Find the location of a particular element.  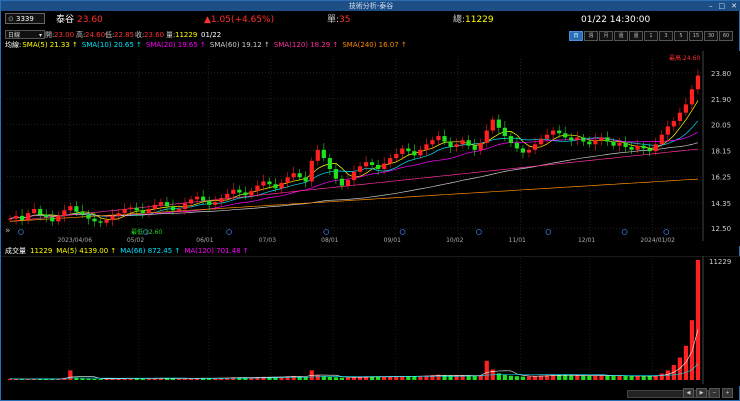

vol-legend-item-0: MA(5) 4139.00 ↑ is located at coordinates (86, 251).